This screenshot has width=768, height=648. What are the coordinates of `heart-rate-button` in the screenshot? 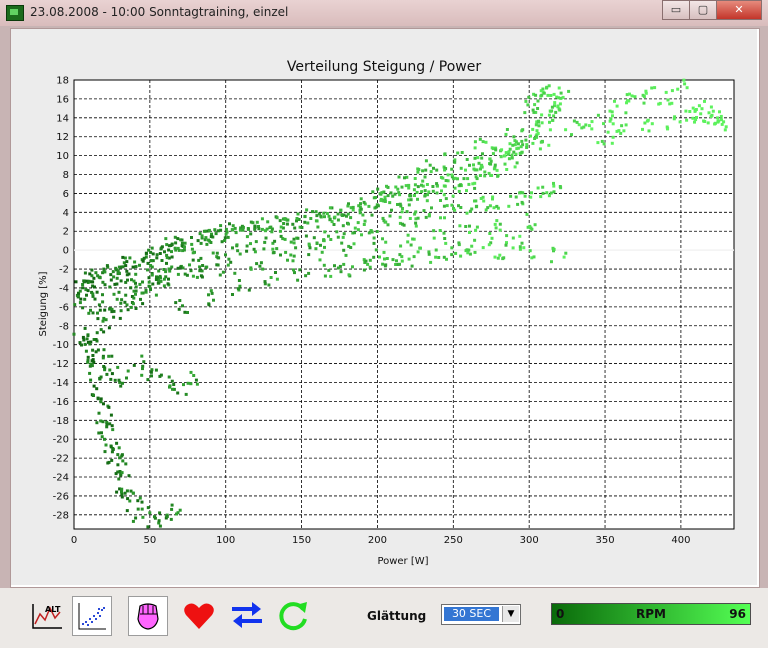 It's located at (199, 615).